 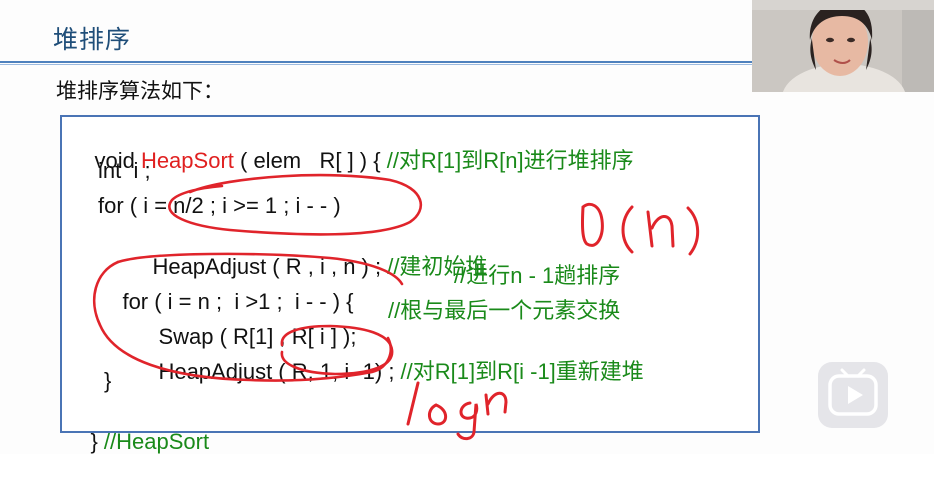 I want to click on play-icon, so click(x=853, y=392).